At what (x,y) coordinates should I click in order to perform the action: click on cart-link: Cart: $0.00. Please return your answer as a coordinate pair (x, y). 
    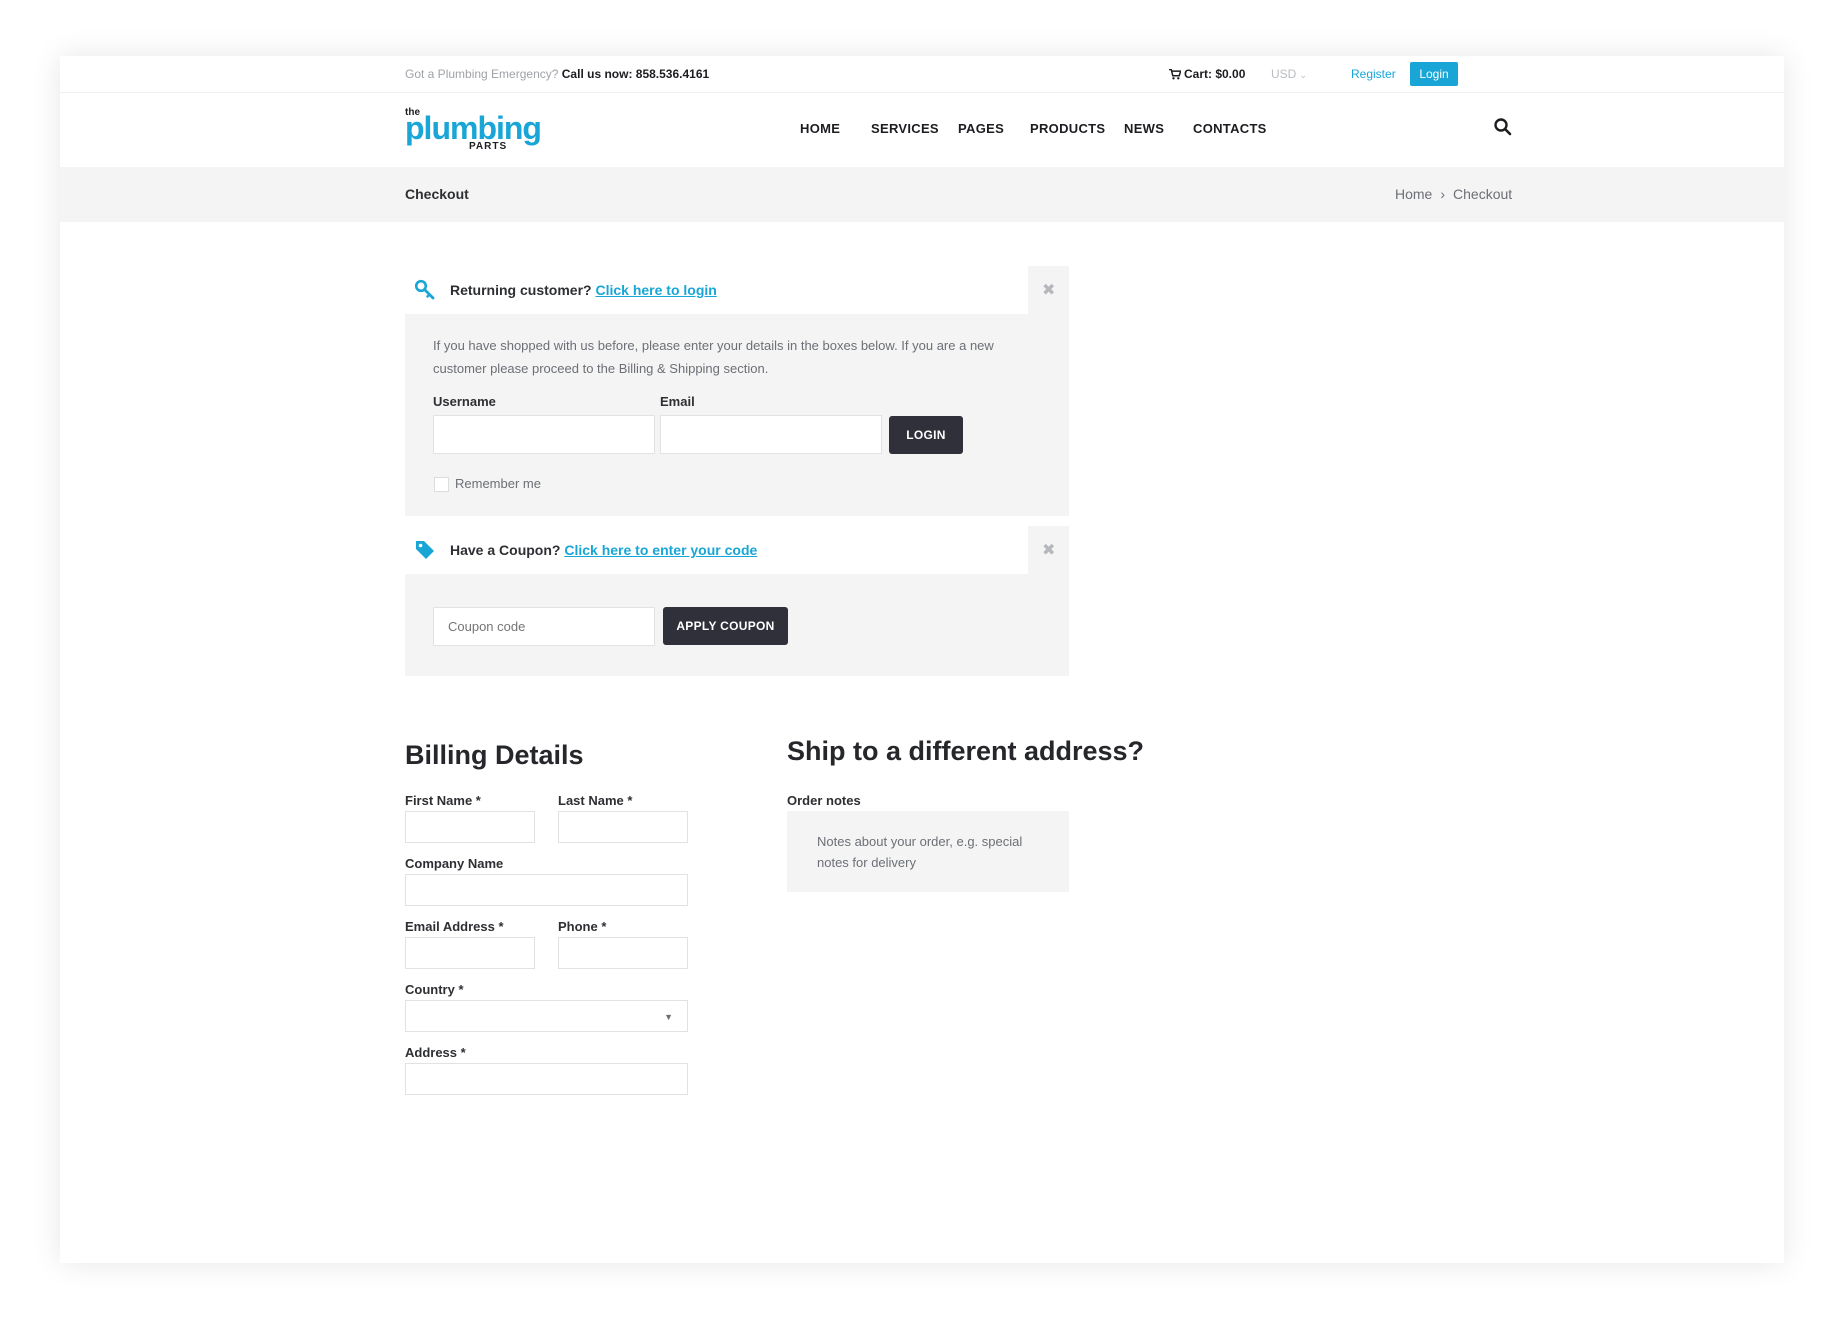
    Looking at the image, I should click on (1207, 74).